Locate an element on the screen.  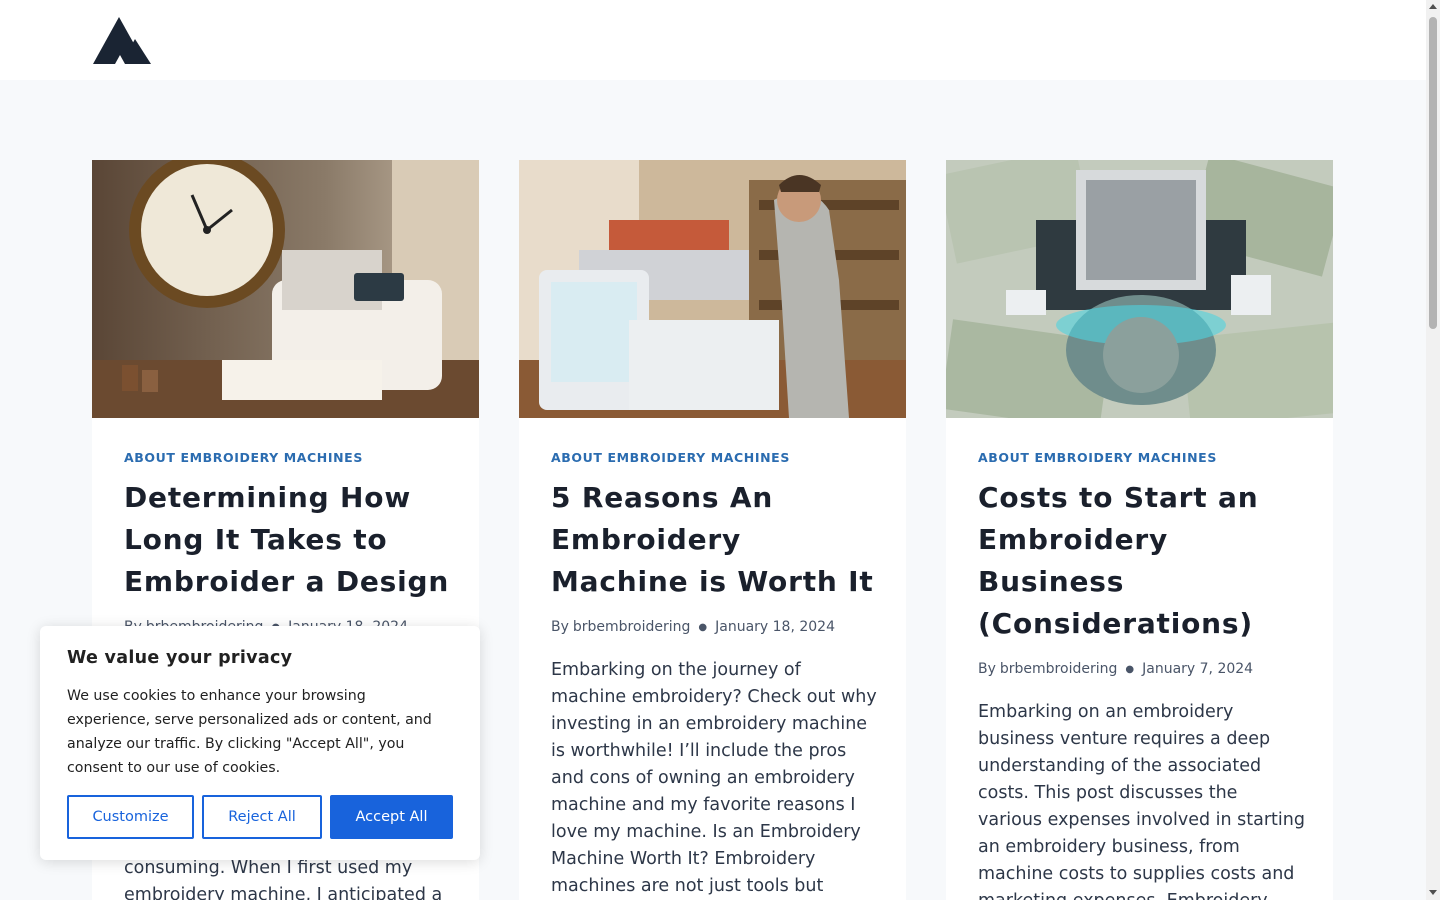
scroll-down-arrow-icon is located at coordinates (1433, 892).